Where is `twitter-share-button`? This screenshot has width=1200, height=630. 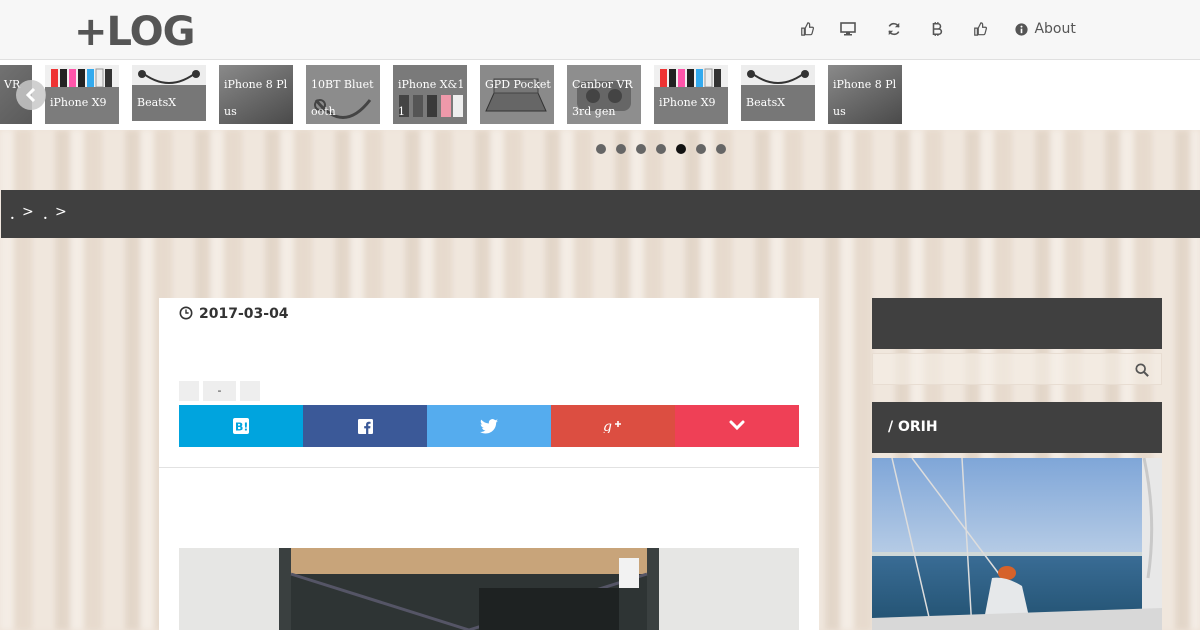 twitter-share-button is located at coordinates (489, 426).